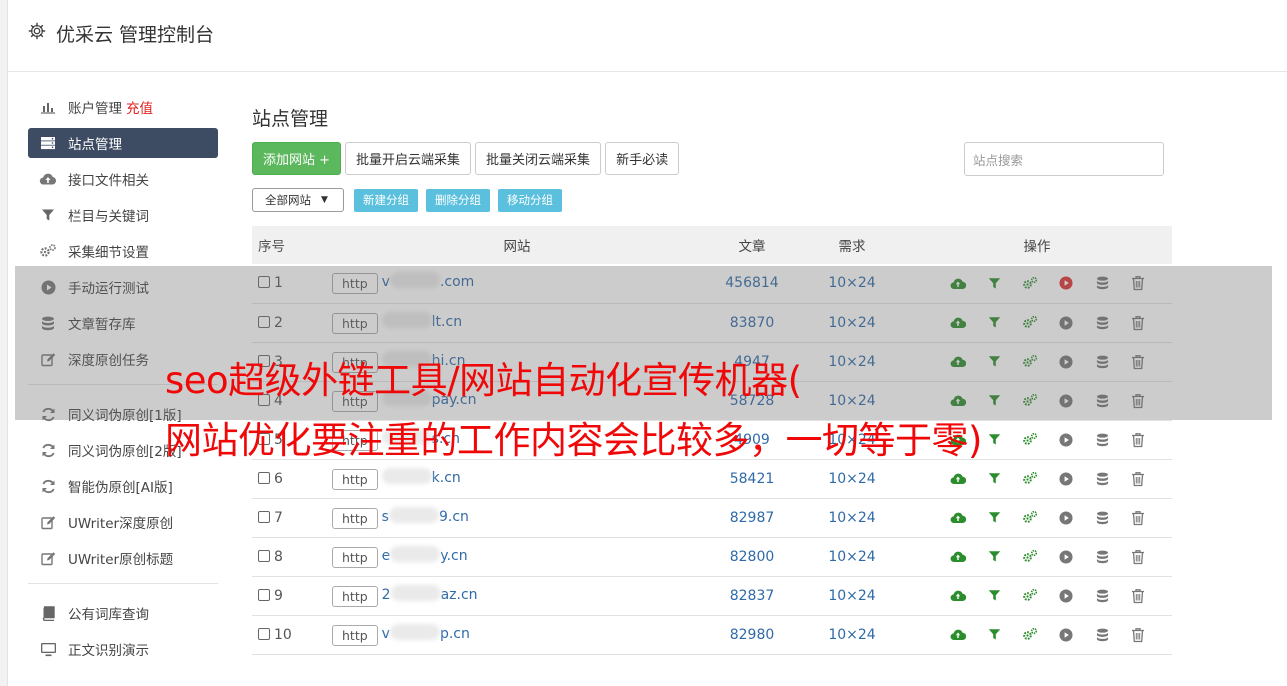 The height and width of the screenshot is (686, 1287). I want to click on row-index-cell: 10, so click(292, 634).